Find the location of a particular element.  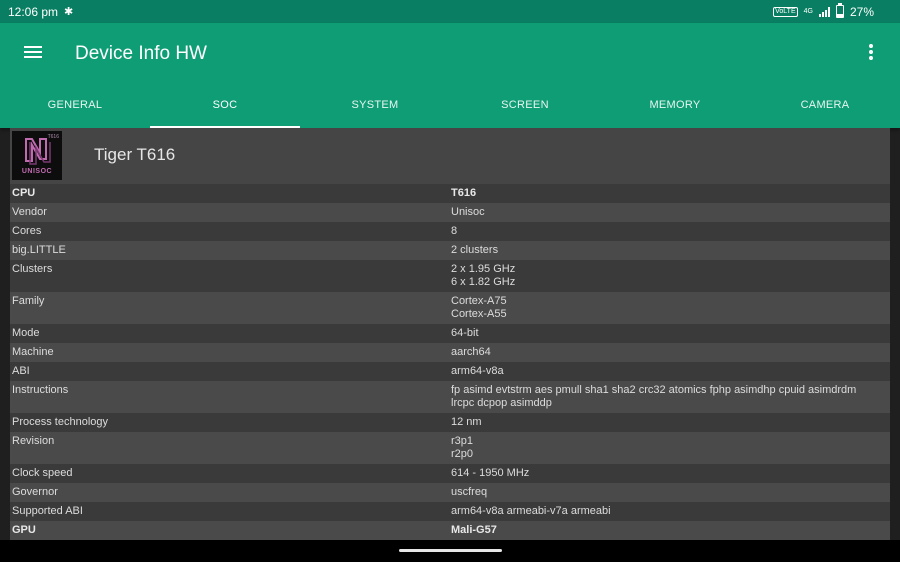

unisoc-logo: T616 UNISOC is located at coordinates (37, 155).